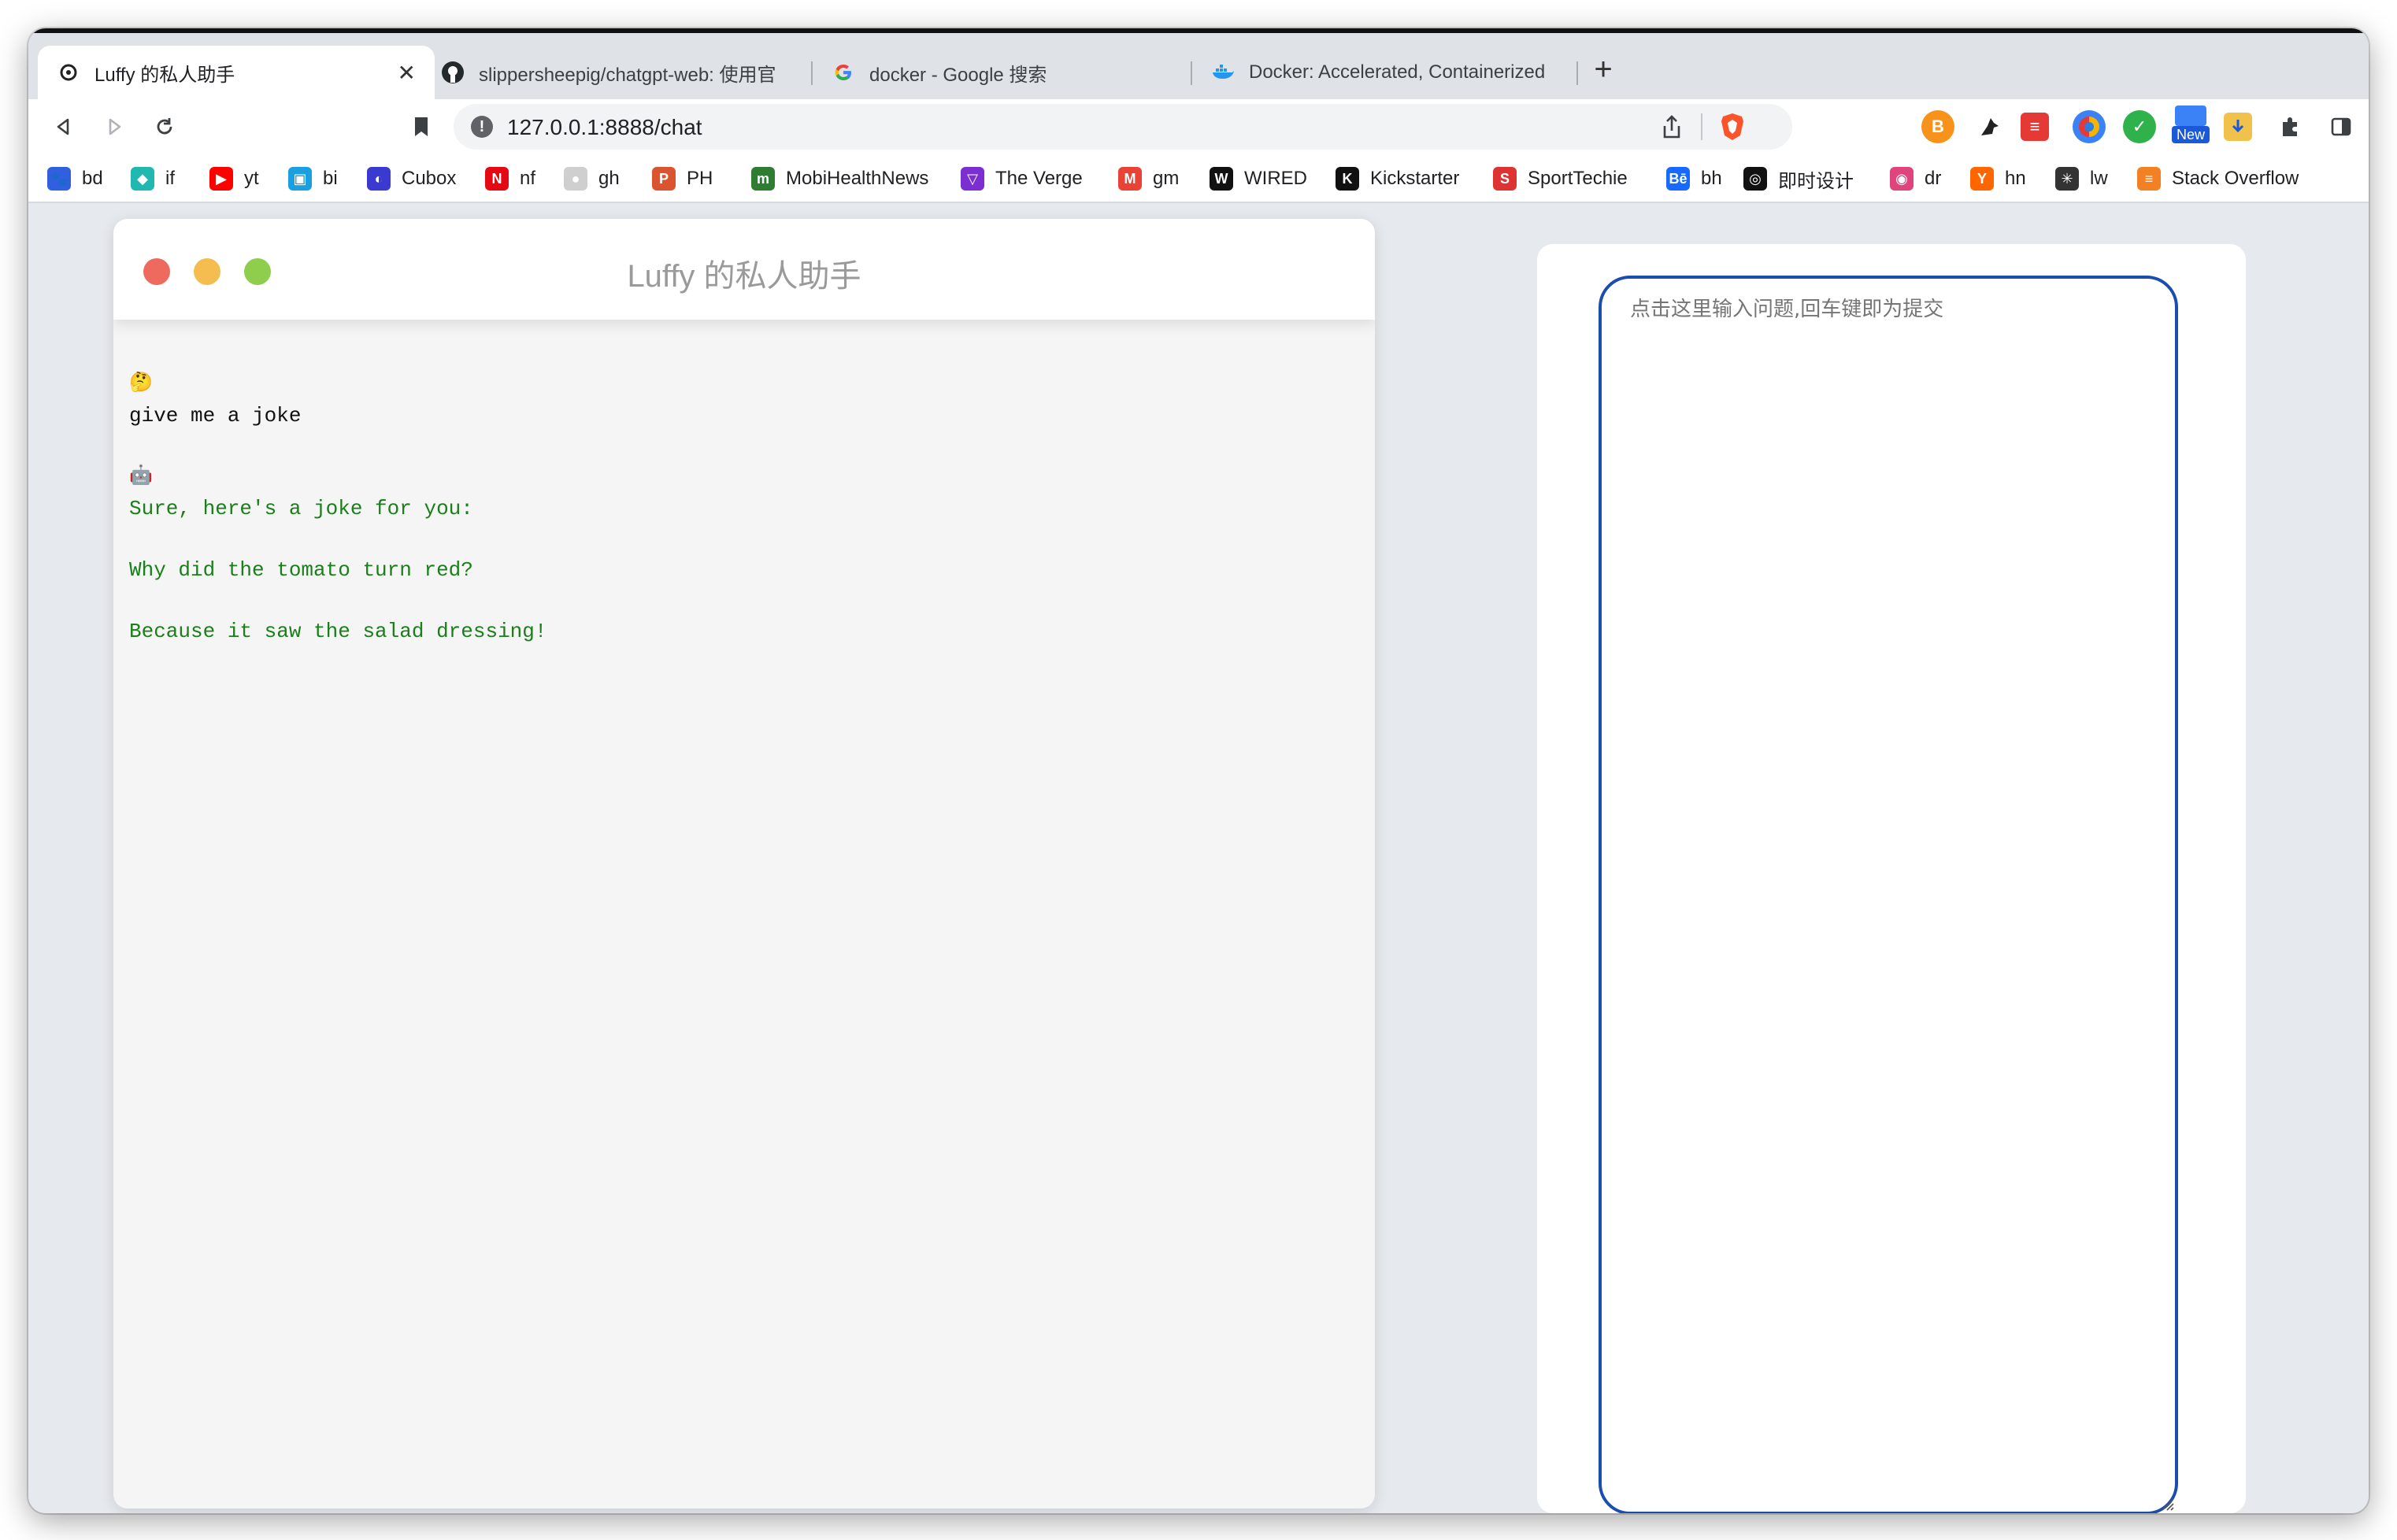 The image size is (2397, 1540). What do you see at coordinates (843, 72) in the screenshot?
I see `google-icon` at bounding box center [843, 72].